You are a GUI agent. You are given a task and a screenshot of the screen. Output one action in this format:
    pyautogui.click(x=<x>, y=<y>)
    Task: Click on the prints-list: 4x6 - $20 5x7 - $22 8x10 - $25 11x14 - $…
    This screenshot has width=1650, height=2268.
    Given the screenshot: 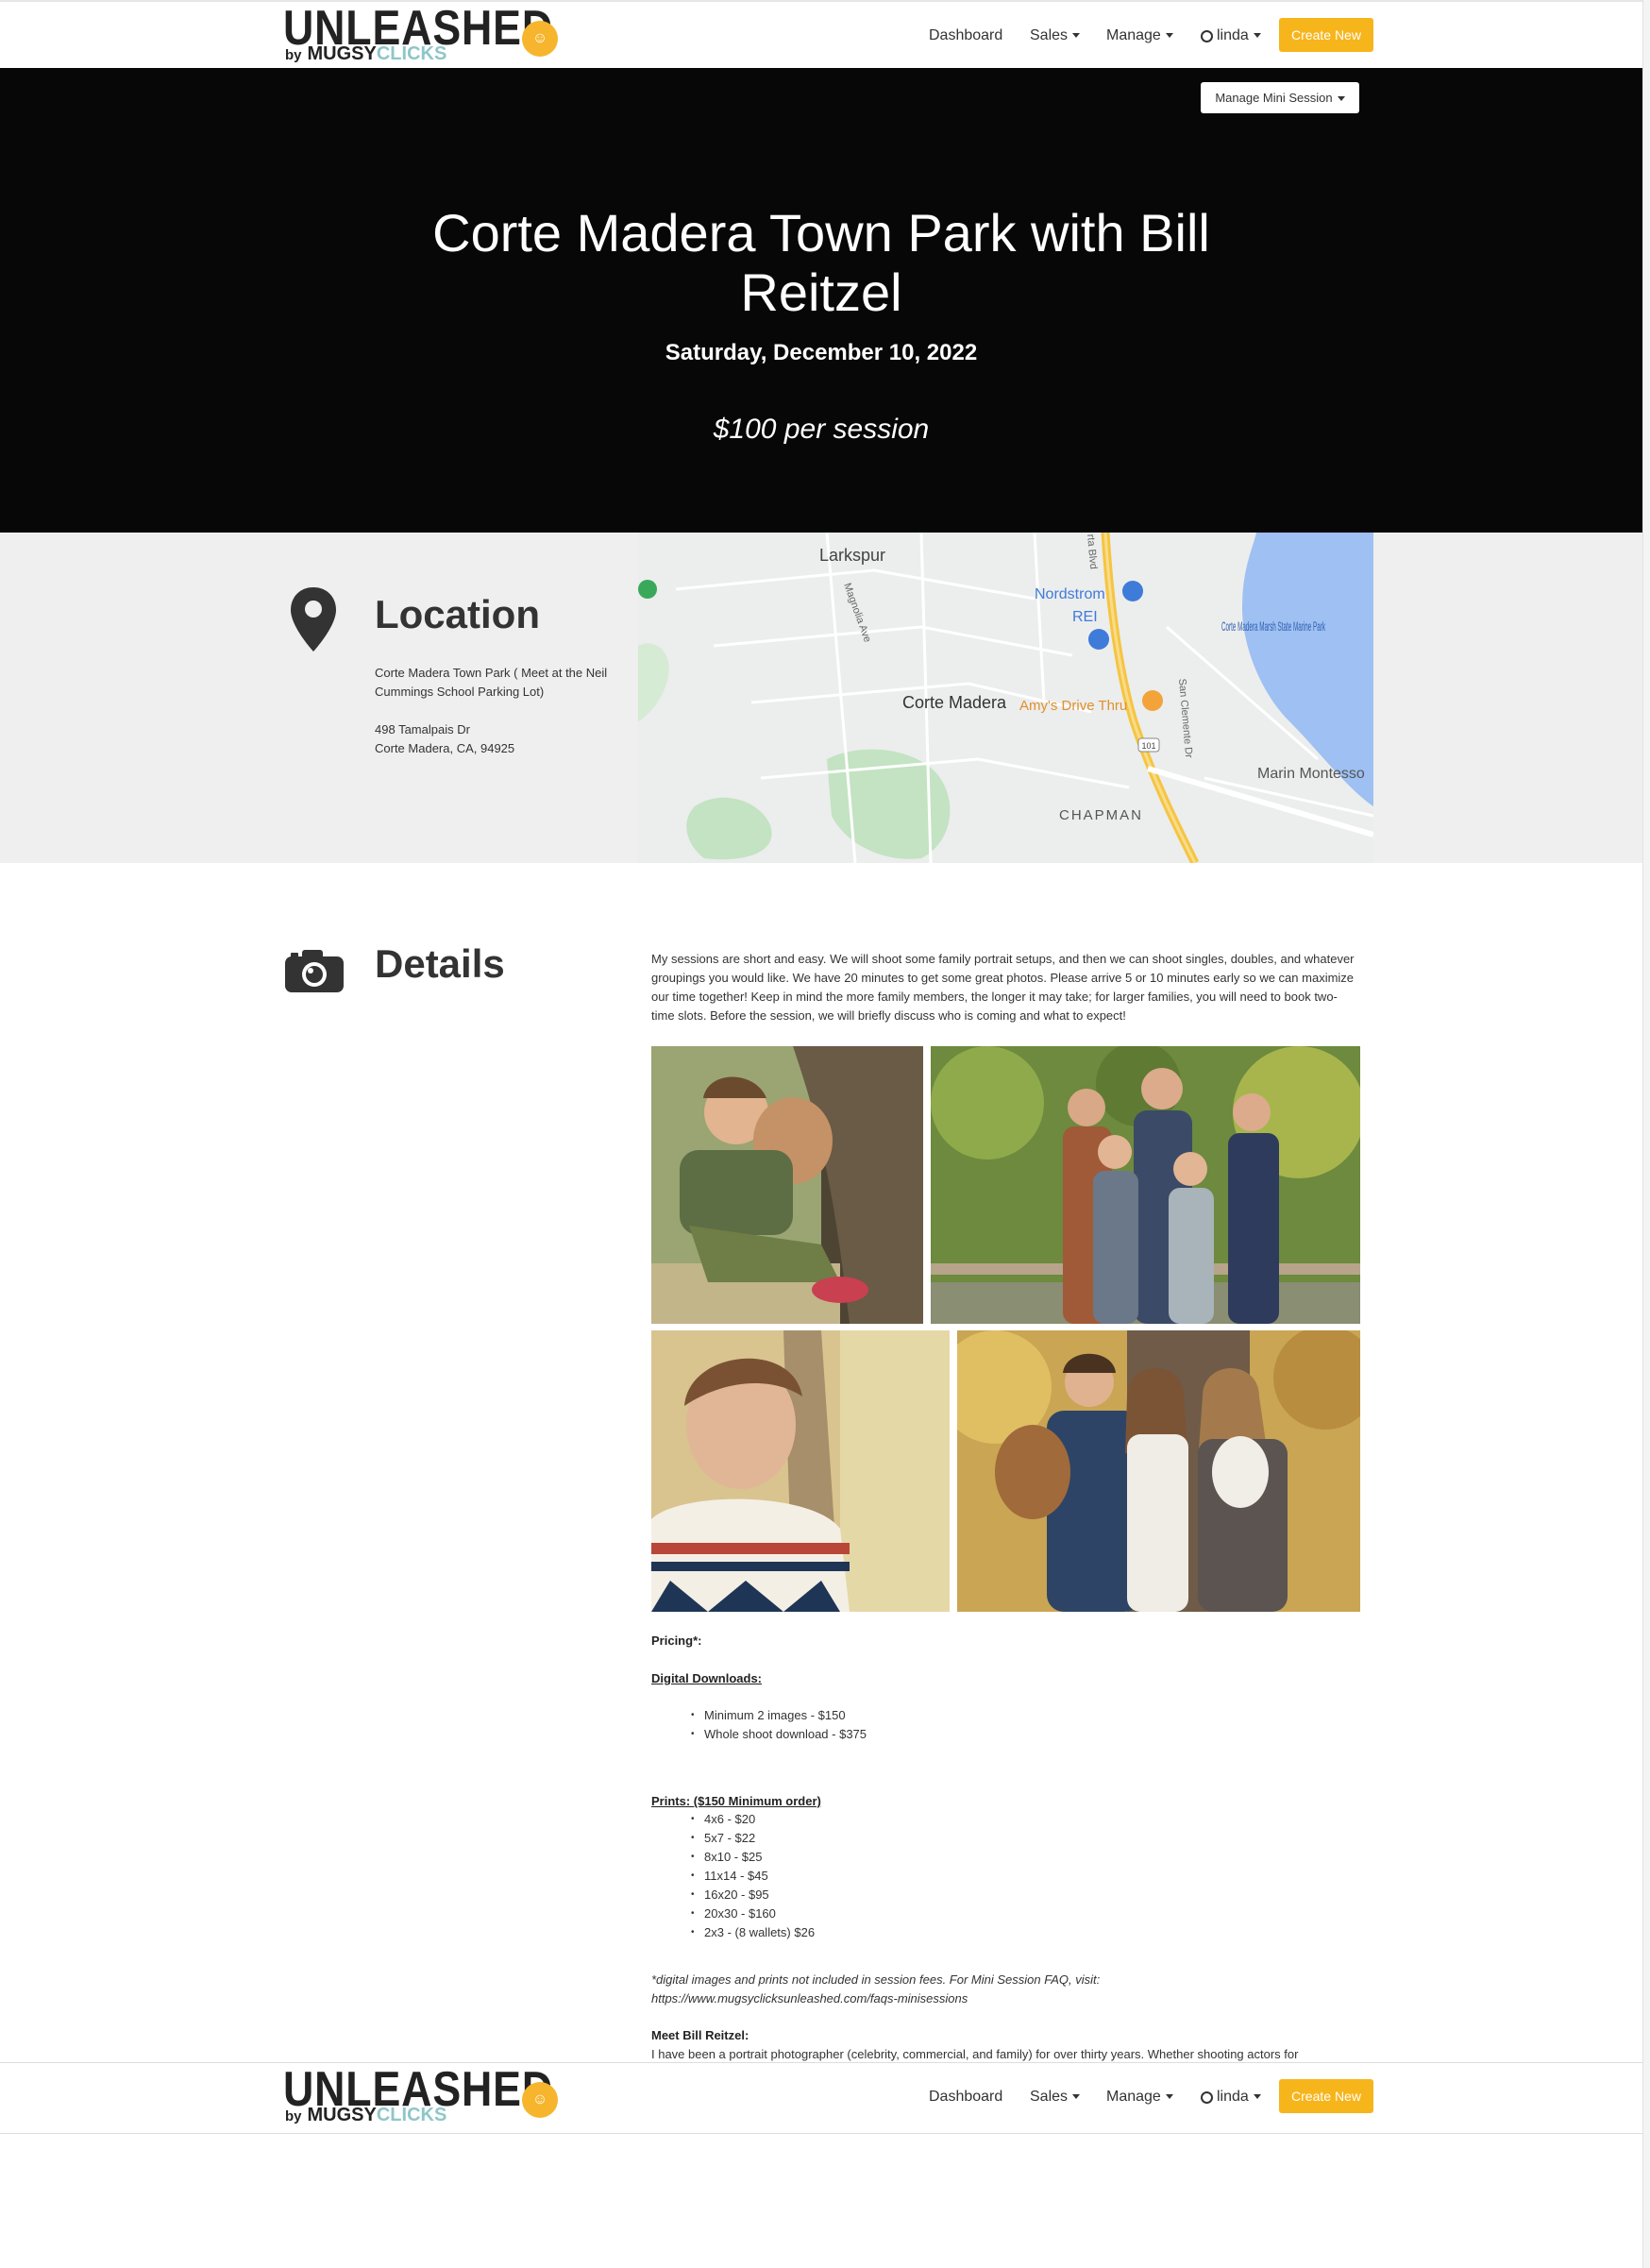 What is the action you would take?
    pyautogui.click(x=733, y=1876)
    